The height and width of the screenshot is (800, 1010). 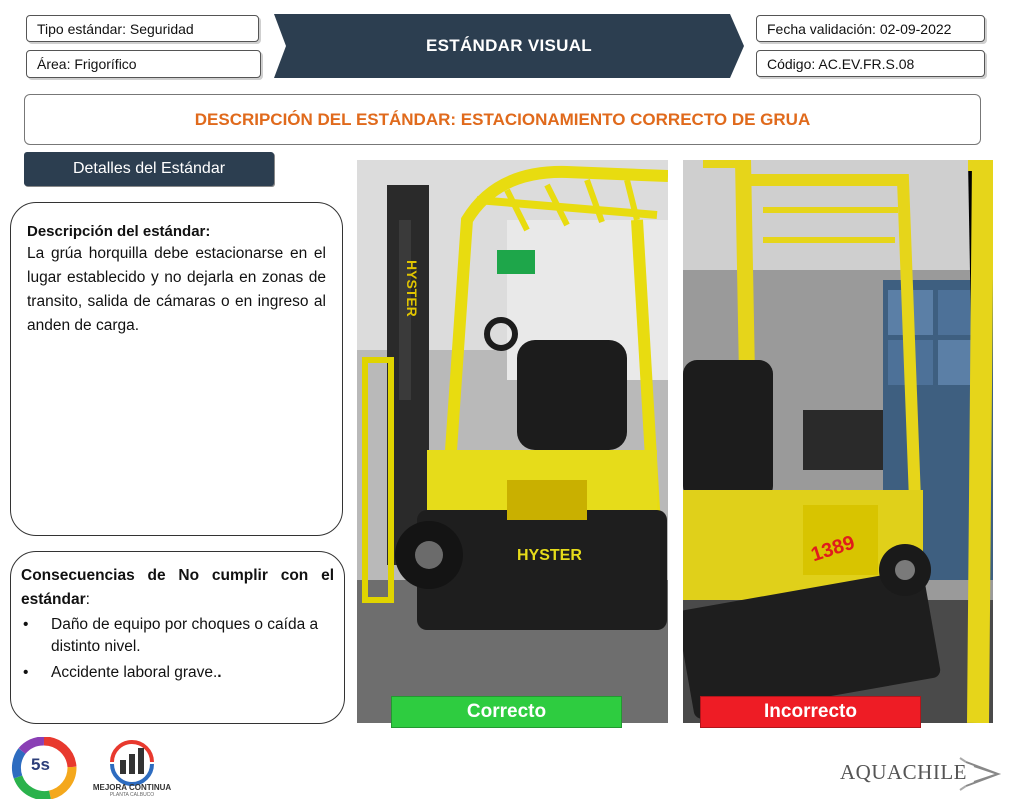 I want to click on incorrect-label-text: Incorrecto, so click(x=810, y=711).